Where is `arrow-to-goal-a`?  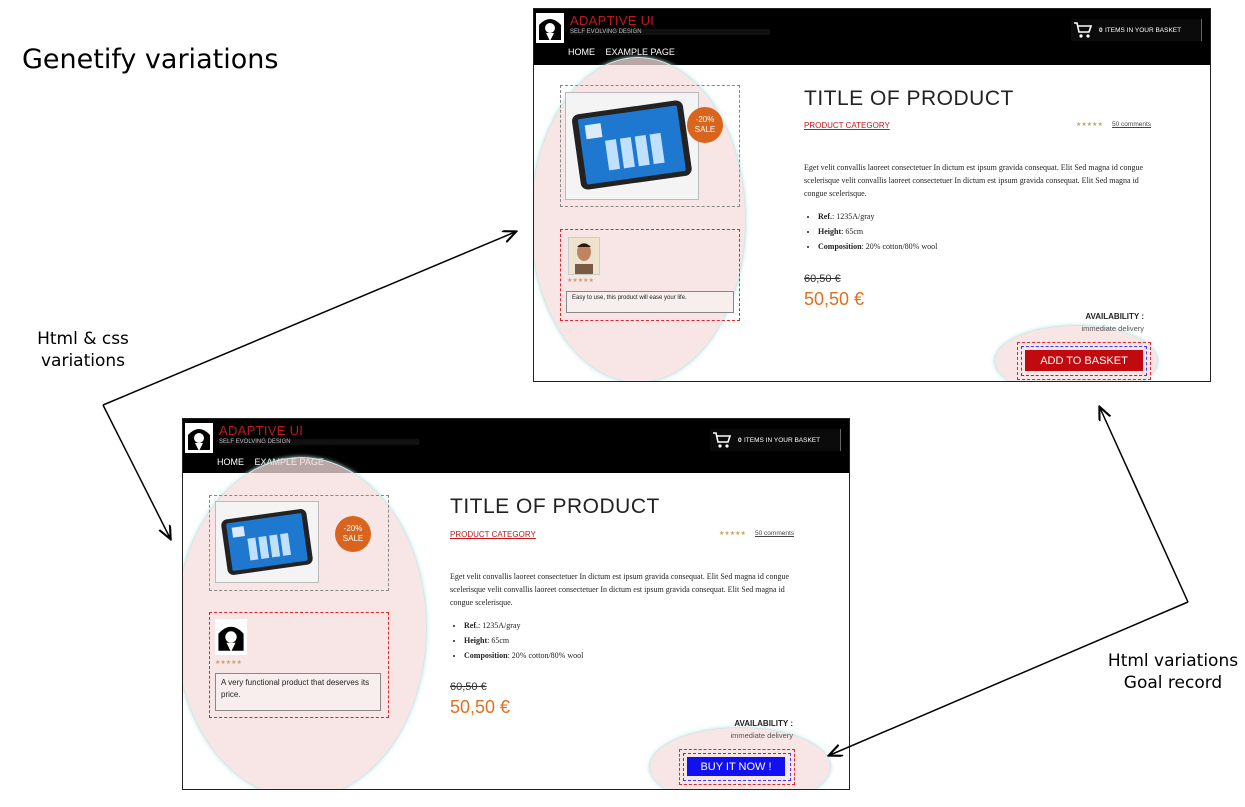
arrow-to-goal-a is located at coordinates (1144, 505).